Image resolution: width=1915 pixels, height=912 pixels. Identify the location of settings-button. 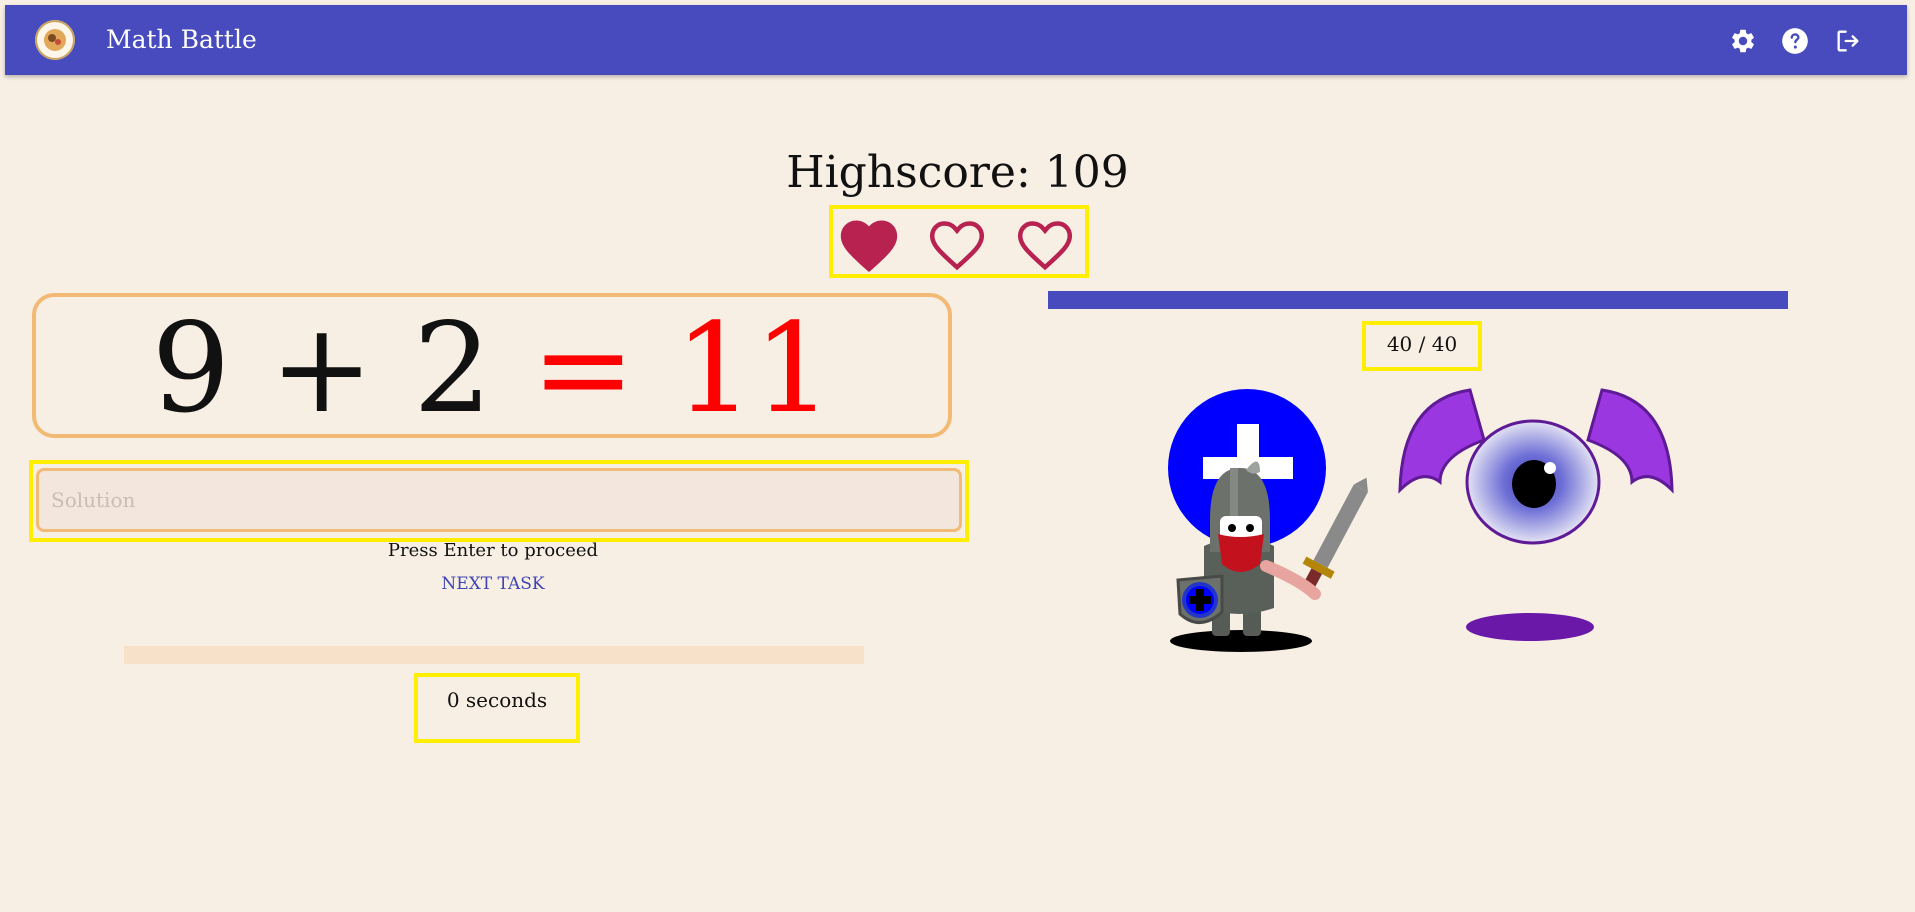
(1743, 41).